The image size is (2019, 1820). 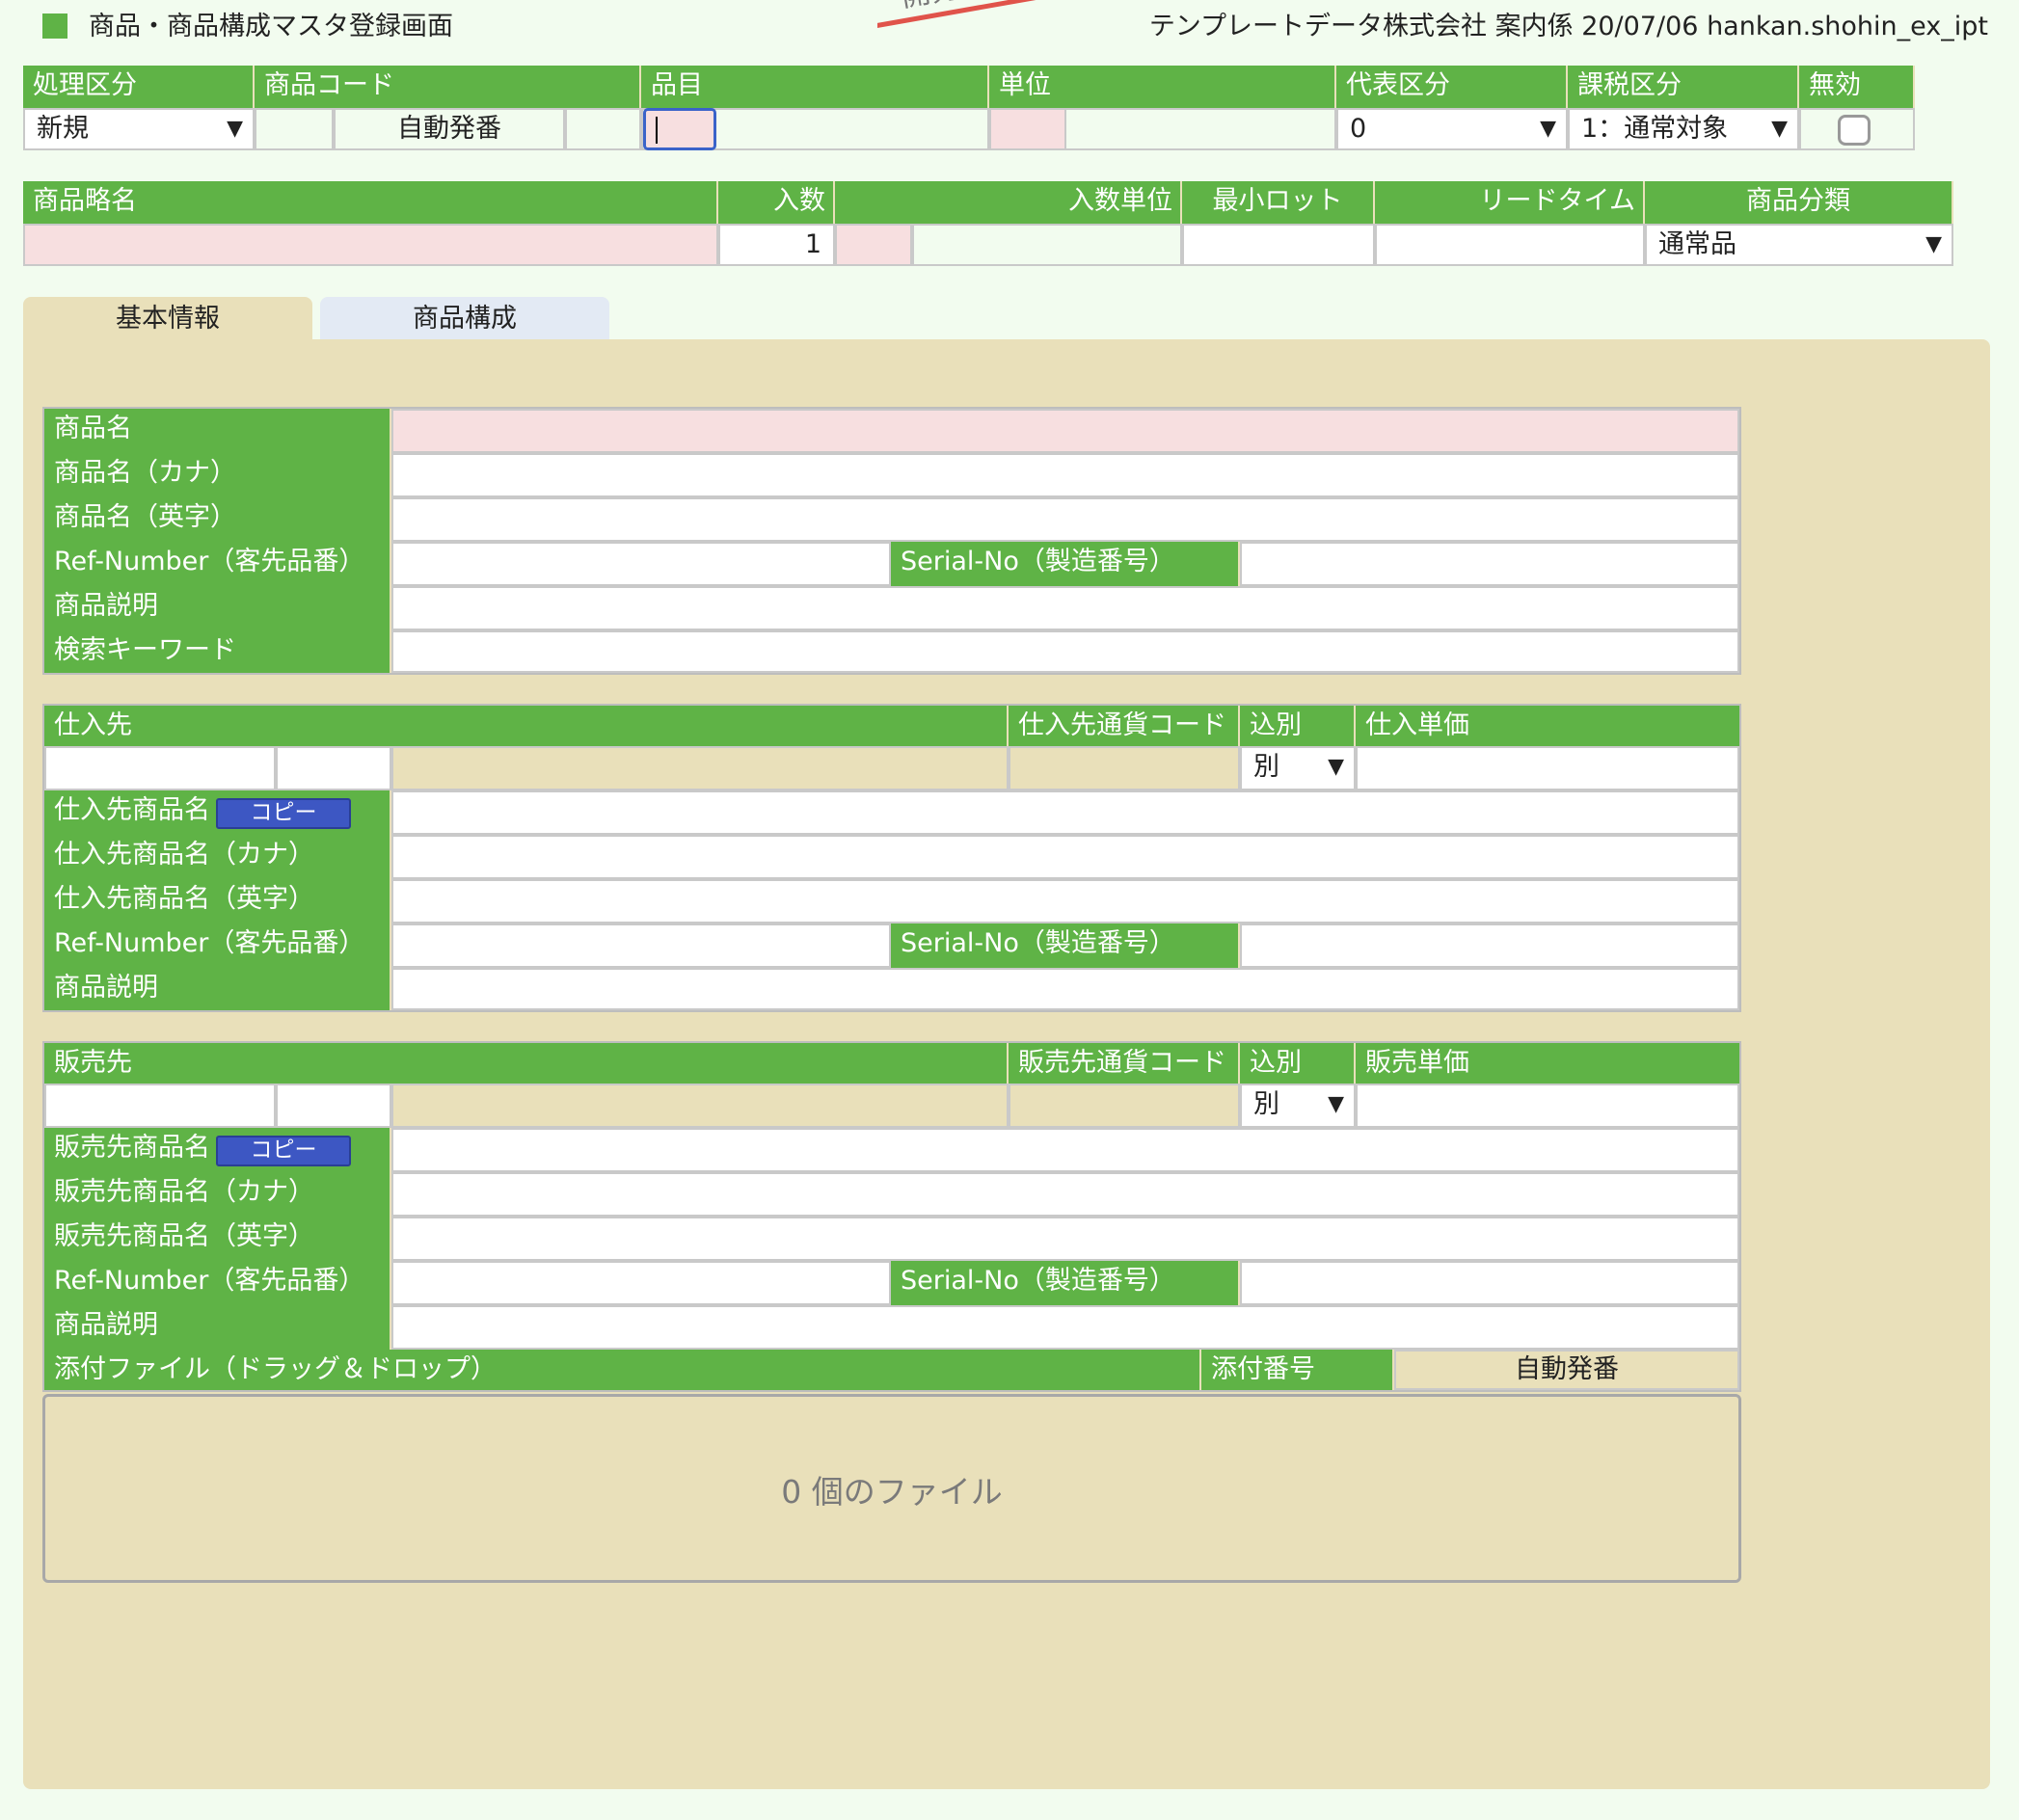 I want to click on hinmoku-input, so click(x=679, y=129).